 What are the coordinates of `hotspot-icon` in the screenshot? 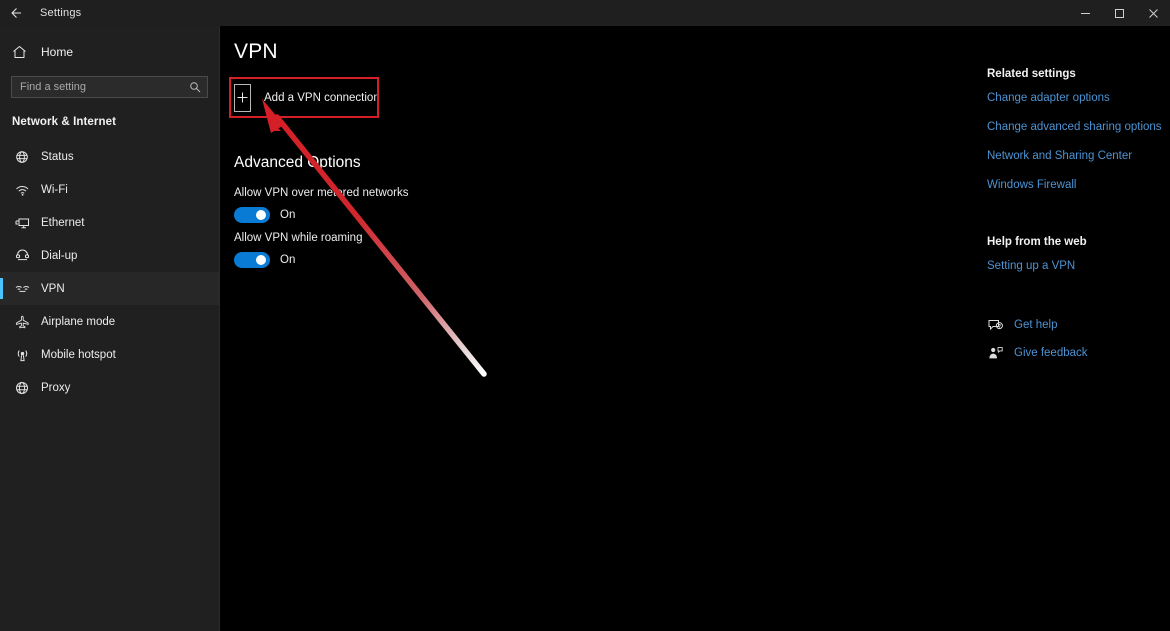 It's located at (22, 355).